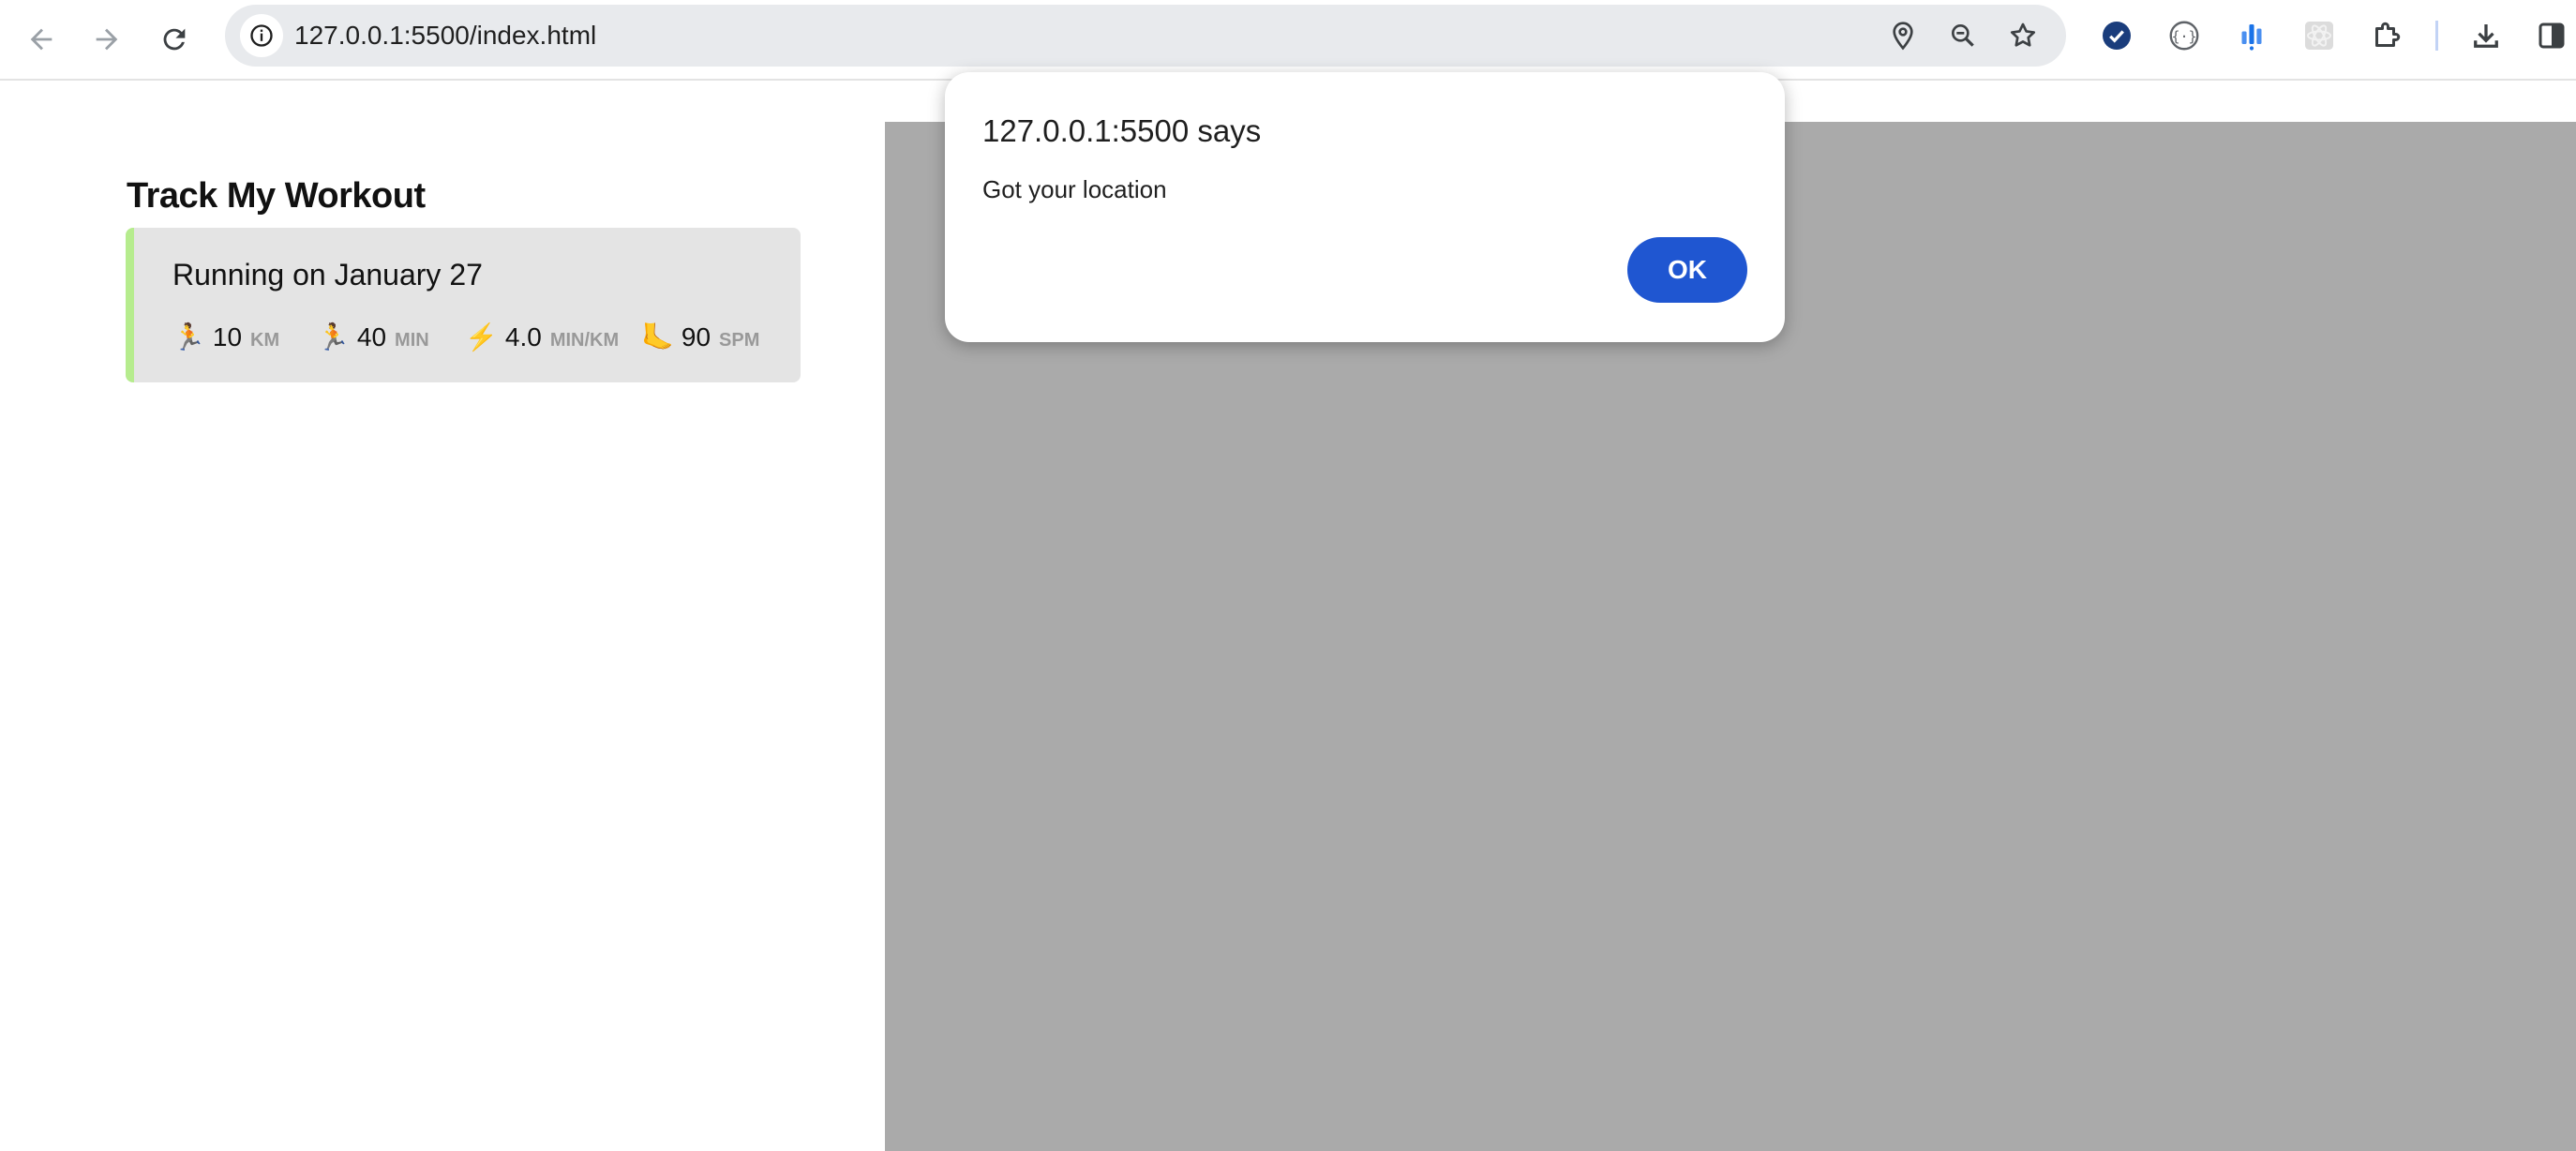 Image resolution: width=2576 pixels, height=1151 pixels. I want to click on arrow-right-icon, so click(107, 39).